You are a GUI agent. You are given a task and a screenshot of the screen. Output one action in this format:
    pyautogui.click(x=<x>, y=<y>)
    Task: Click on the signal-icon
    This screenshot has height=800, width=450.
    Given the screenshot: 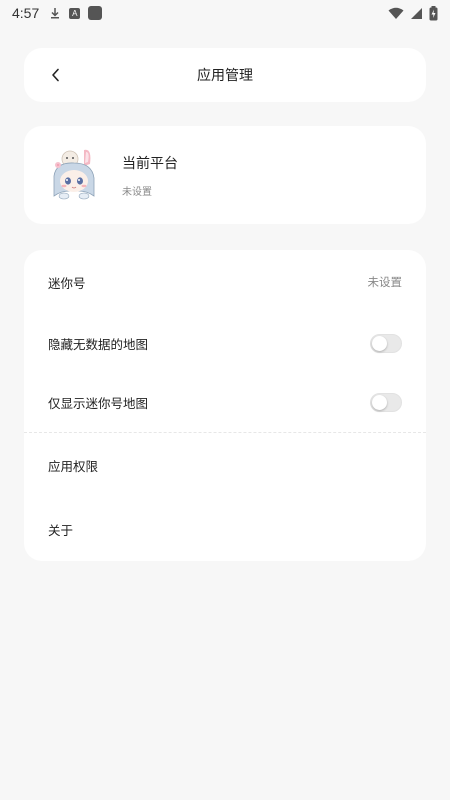 What is the action you would take?
    pyautogui.click(x=416, y=13)
    